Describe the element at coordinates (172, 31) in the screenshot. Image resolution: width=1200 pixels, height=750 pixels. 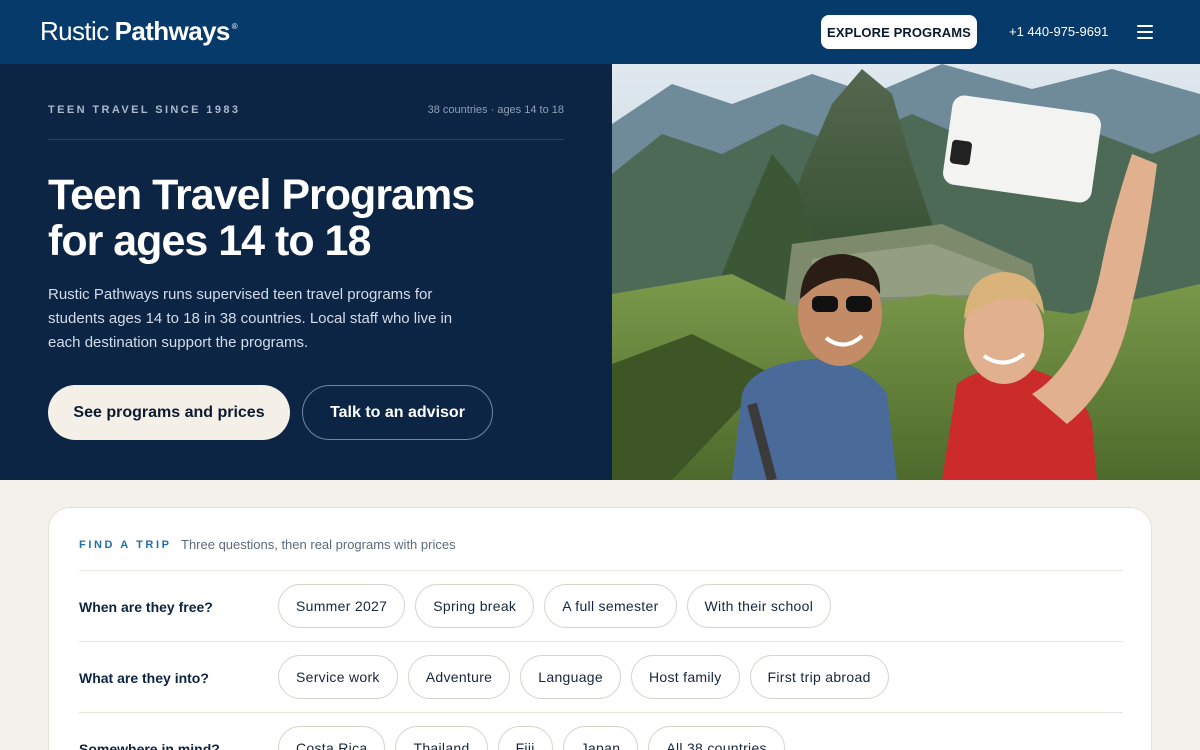
I see `logo-text-bold: Pathways` at that location.